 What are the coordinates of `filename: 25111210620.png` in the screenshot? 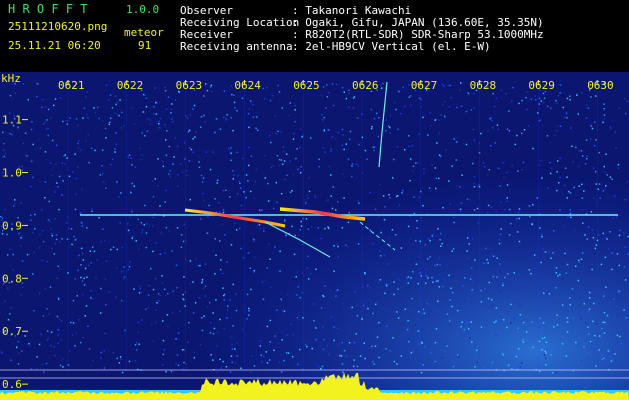 It's located at (58, 26).